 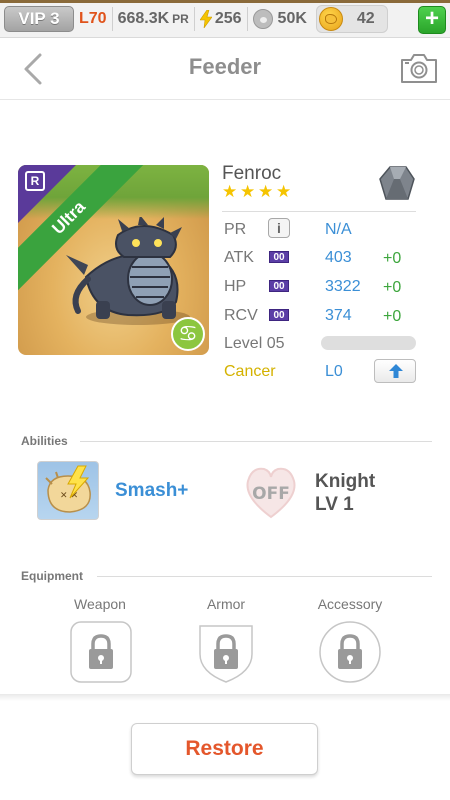 What do you see at coordinates (392, 258) in the screenshot?
I see `stat-bonus-atk: +0` at bounding box center [392, 258].